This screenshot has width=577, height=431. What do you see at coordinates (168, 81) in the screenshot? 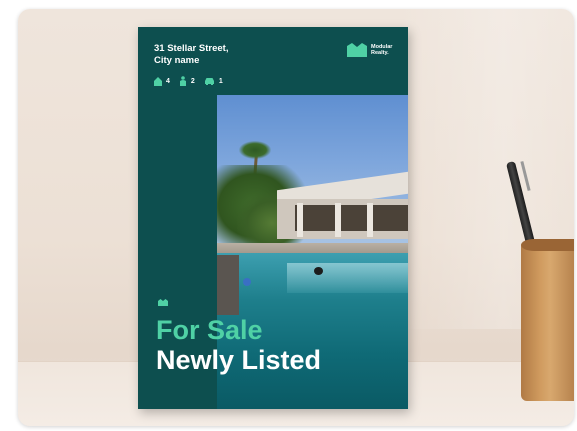
I see `bedrooms-value: 4` at bounding box center [168, 81].